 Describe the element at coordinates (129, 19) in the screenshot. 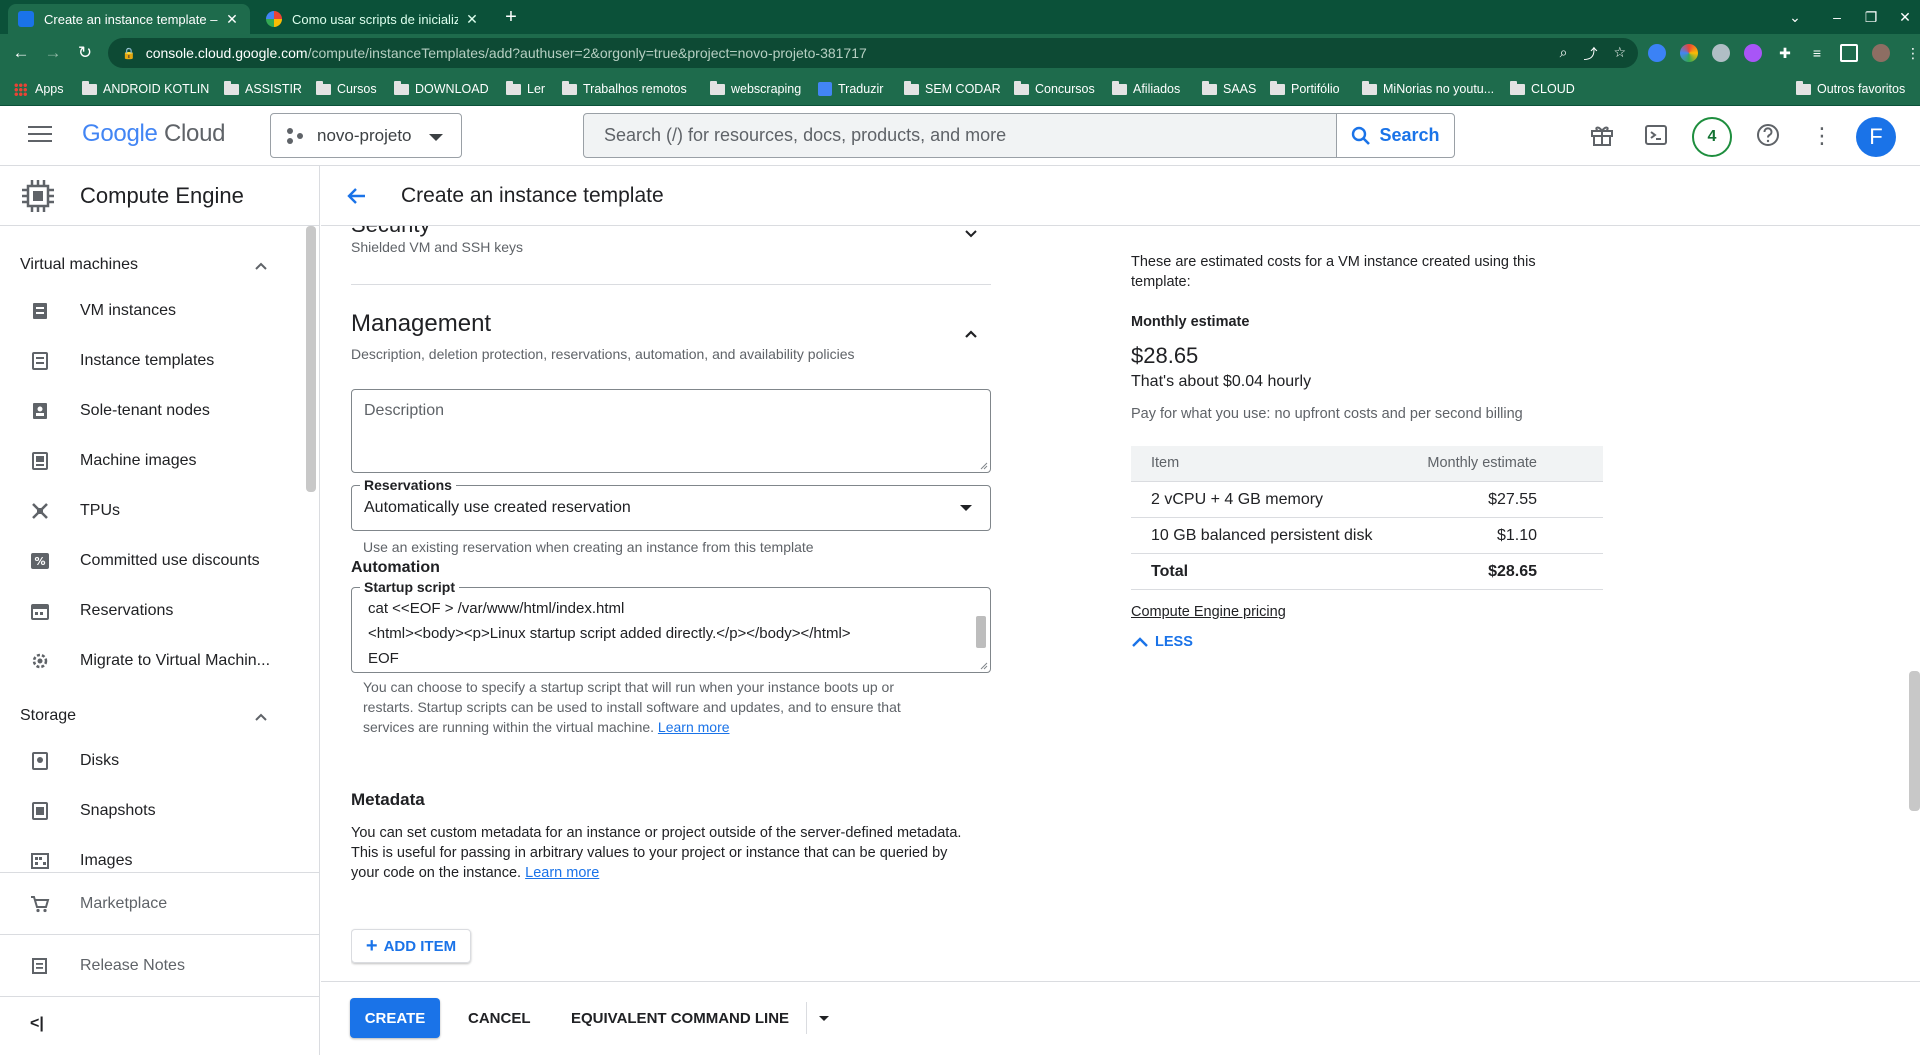

I see `browser-tab-active: Create an instance template – ( ✕` at that location.